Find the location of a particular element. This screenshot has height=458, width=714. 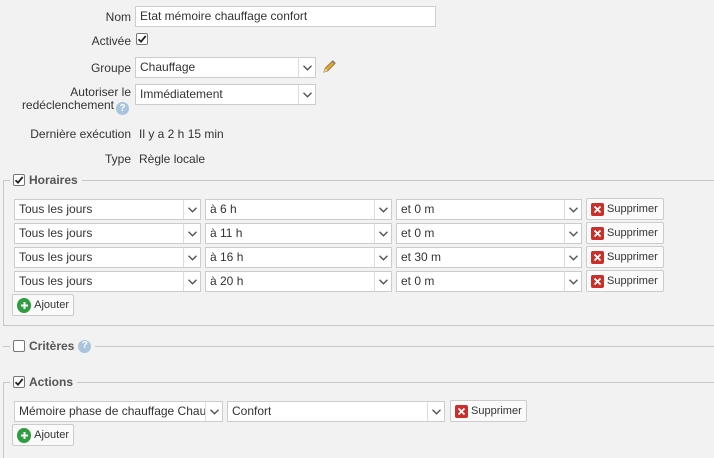

schedule-hour-select: à 11 h is located at coordinates (298, 233).